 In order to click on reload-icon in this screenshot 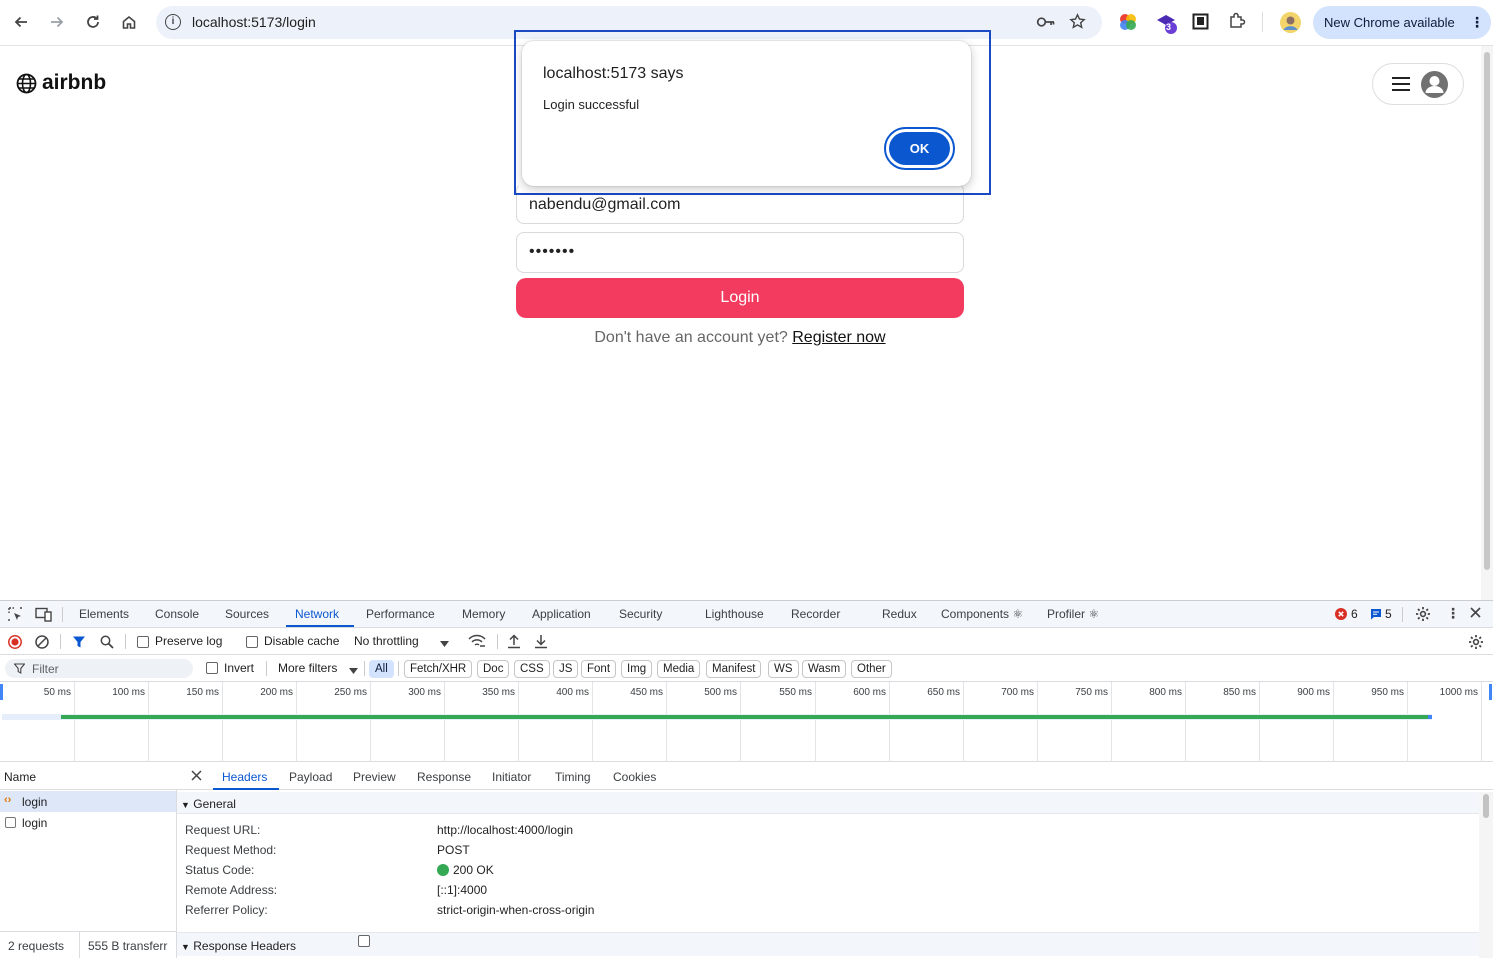, I will do `click(93, 22)`.